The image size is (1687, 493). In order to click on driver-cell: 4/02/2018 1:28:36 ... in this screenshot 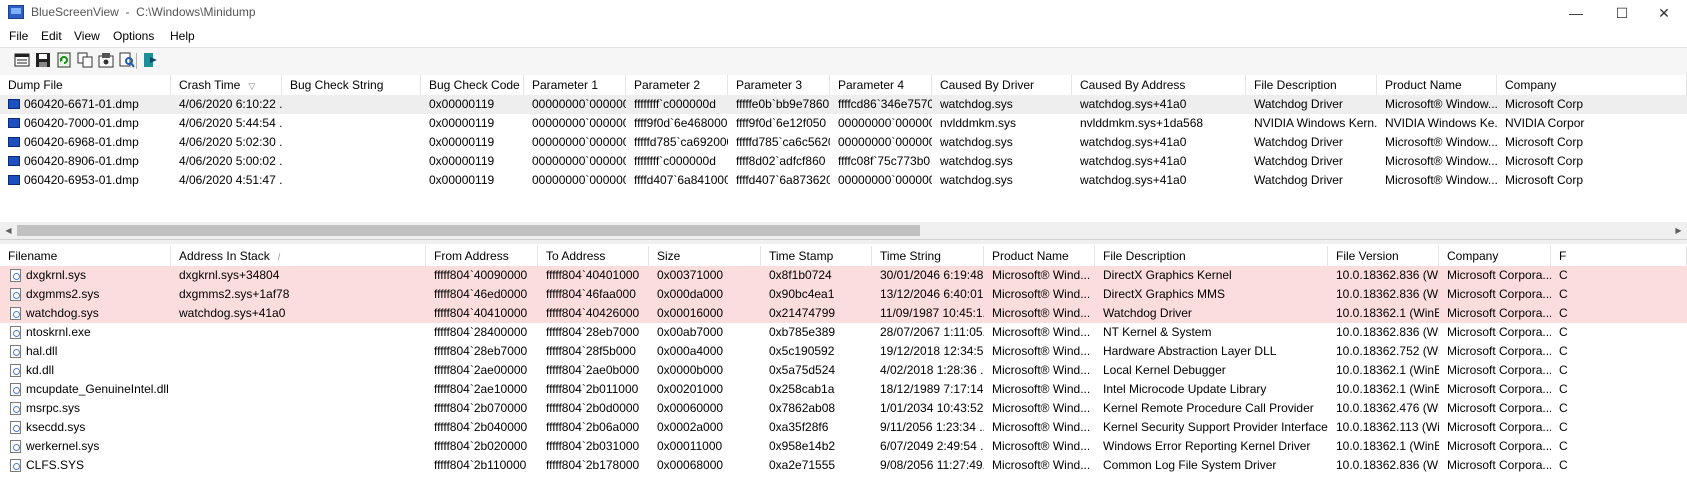, I will do `click(928, 370)`.